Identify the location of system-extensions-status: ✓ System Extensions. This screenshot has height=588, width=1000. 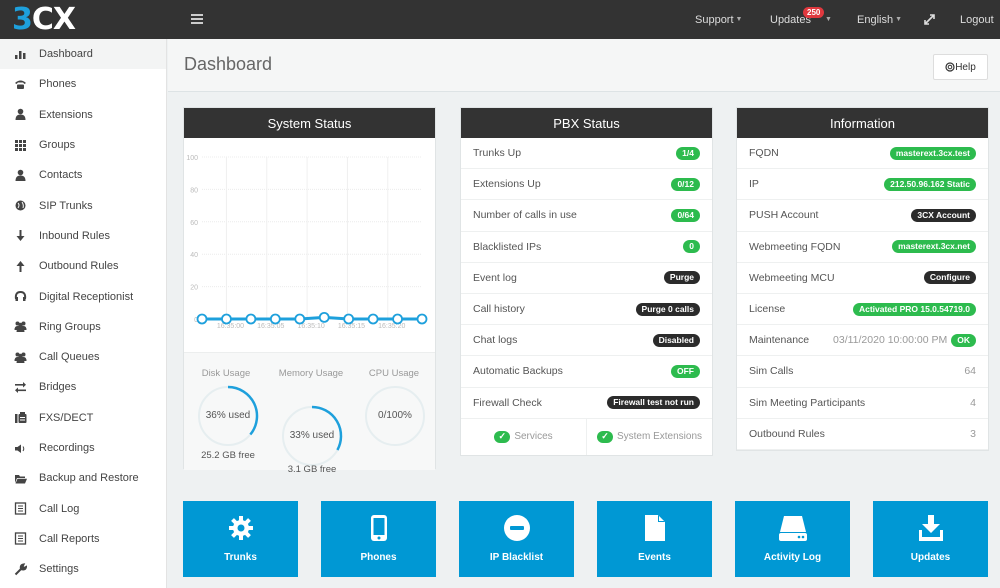
(649, 437).